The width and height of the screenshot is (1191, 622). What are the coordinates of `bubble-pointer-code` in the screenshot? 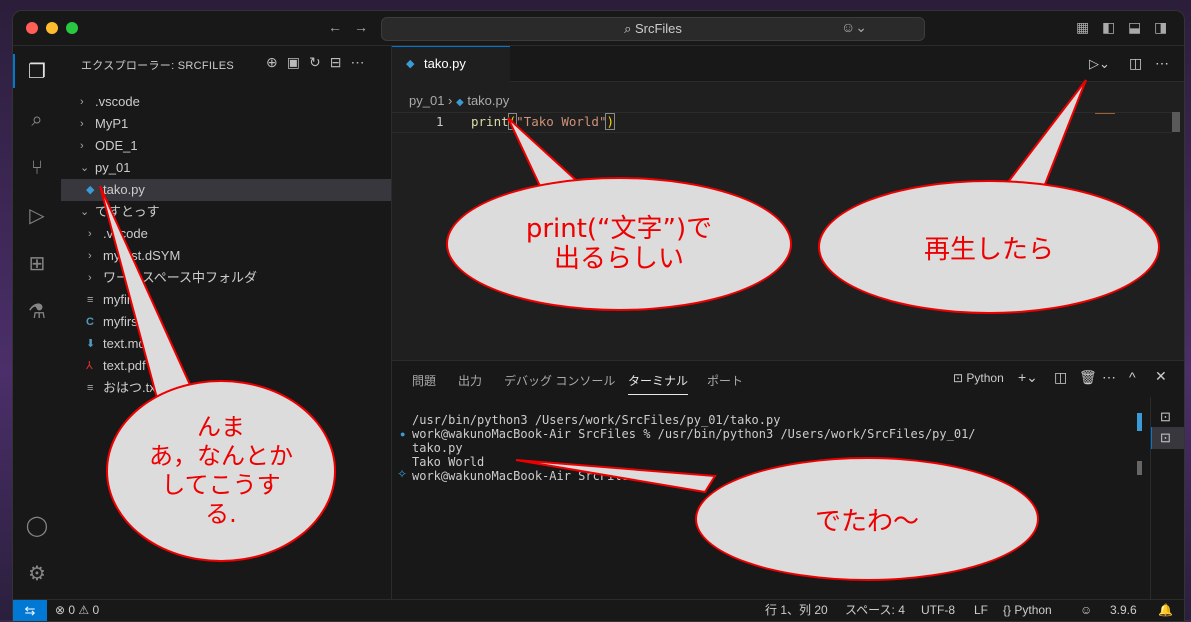 It's located at (544, 152).